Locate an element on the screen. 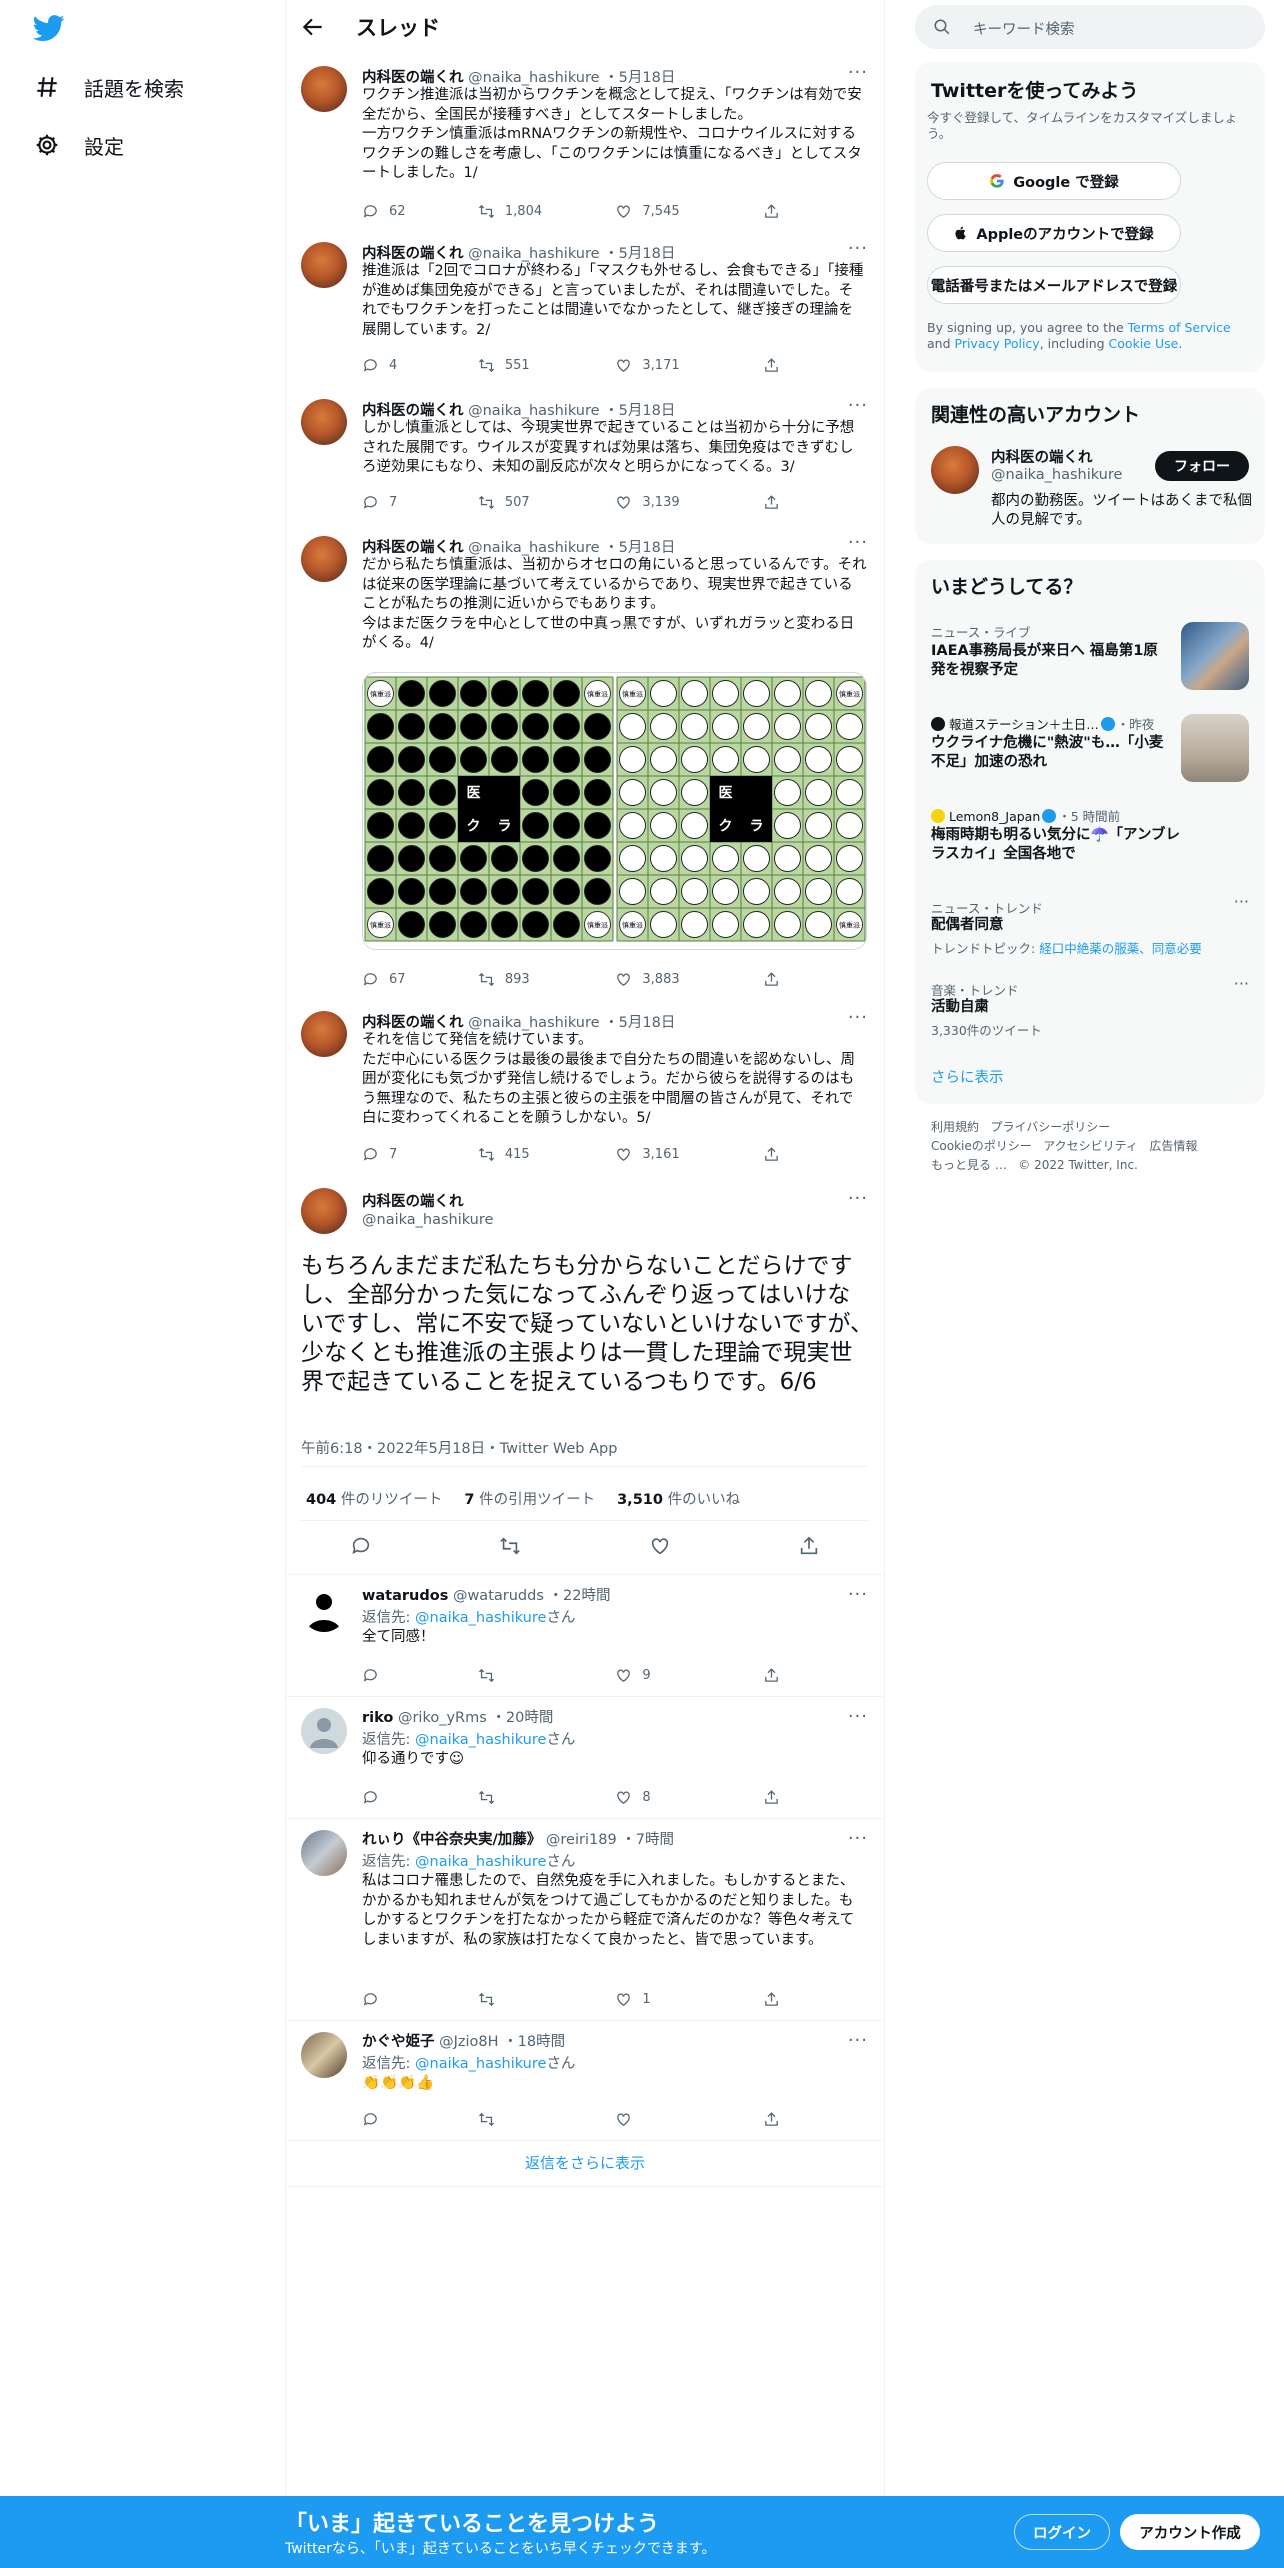 The width and height of the screenshot is (1284, 2568). author-handle: @Jzio8H is located at coordinates (468, 2042).